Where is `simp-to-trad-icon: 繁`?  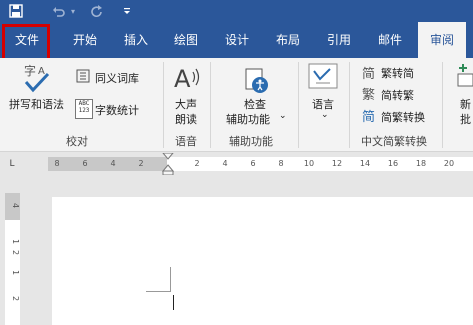 simp-to-trad-icon: 繁 is located at coordinates (368, 93).